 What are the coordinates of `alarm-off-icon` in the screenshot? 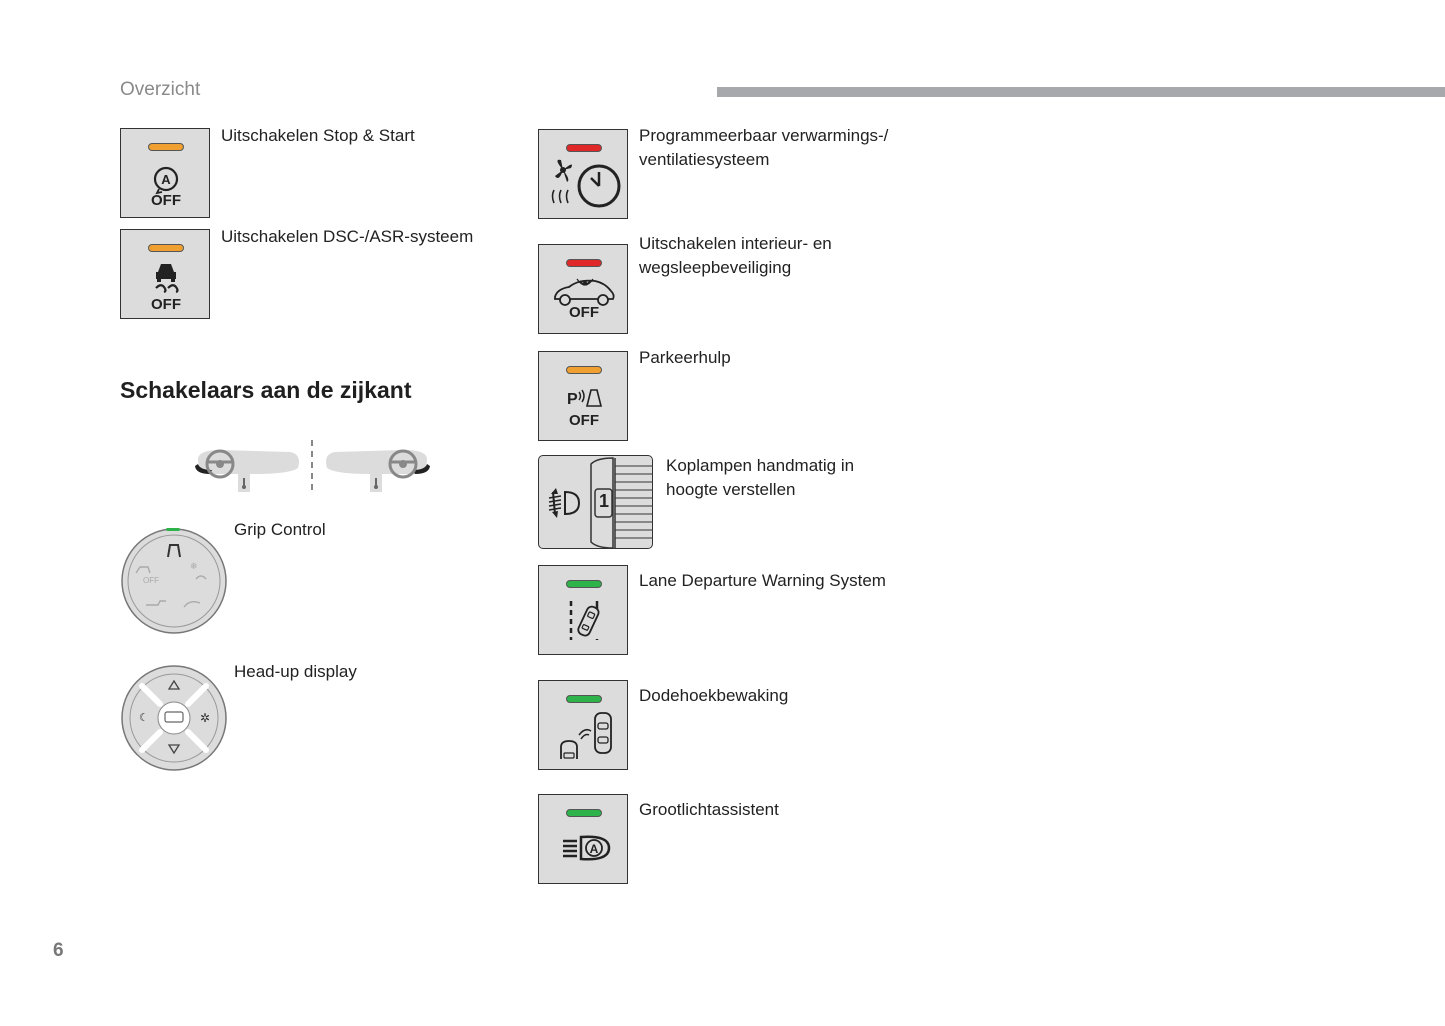 It's located at (584, 292).